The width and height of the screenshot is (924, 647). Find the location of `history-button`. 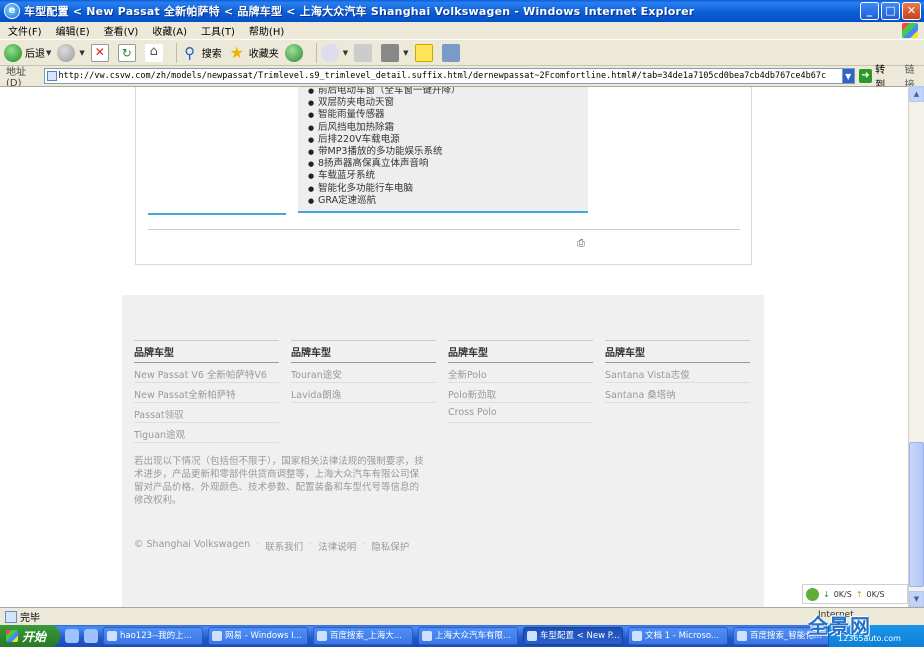

history-button is located at coordinates (295, 52).